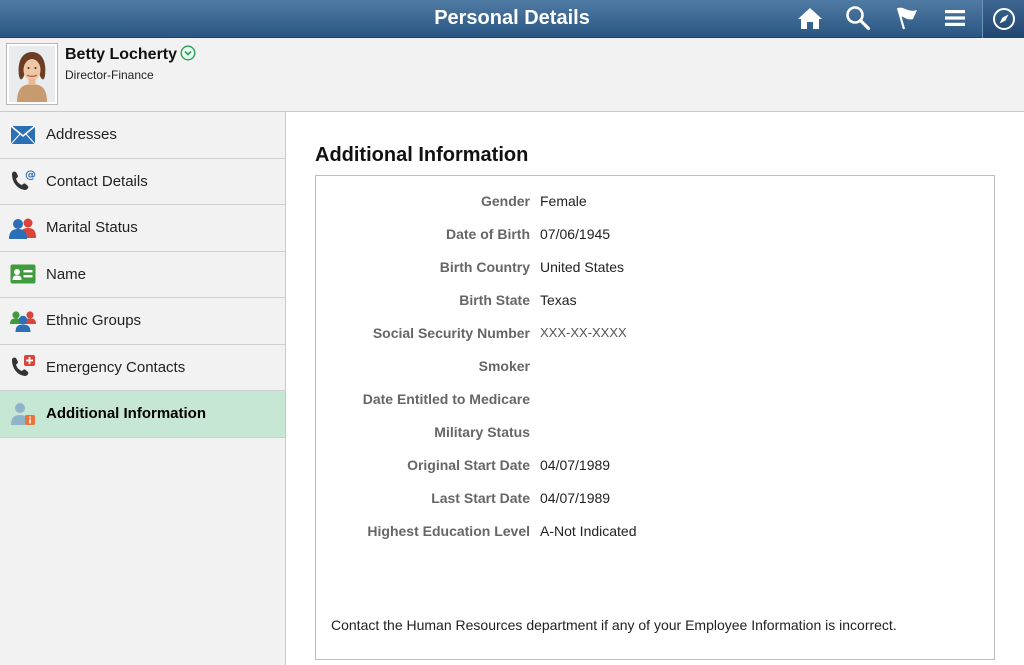  I want to click on person-info-icon, so click(23, 413).